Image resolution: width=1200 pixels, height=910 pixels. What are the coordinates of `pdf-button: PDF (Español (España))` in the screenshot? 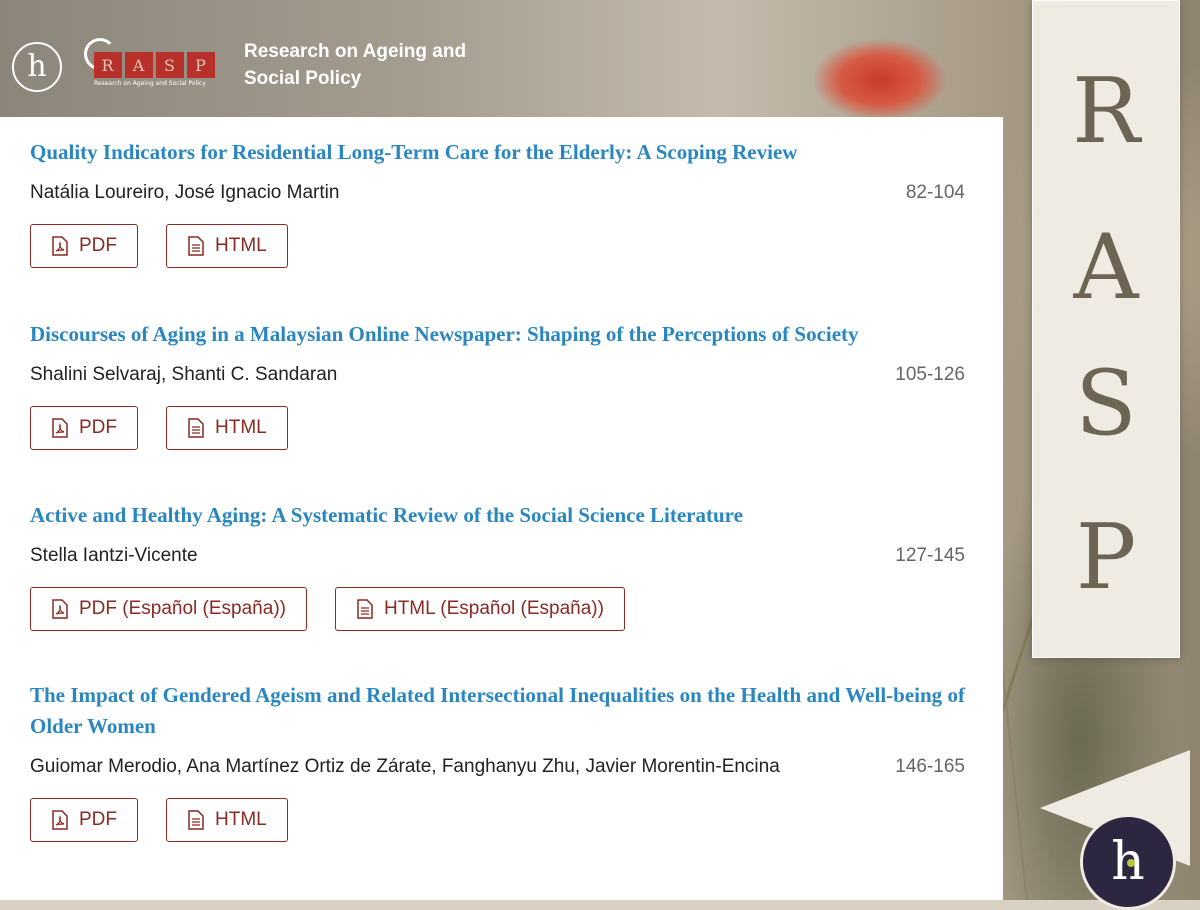 It's located at (168, 609).